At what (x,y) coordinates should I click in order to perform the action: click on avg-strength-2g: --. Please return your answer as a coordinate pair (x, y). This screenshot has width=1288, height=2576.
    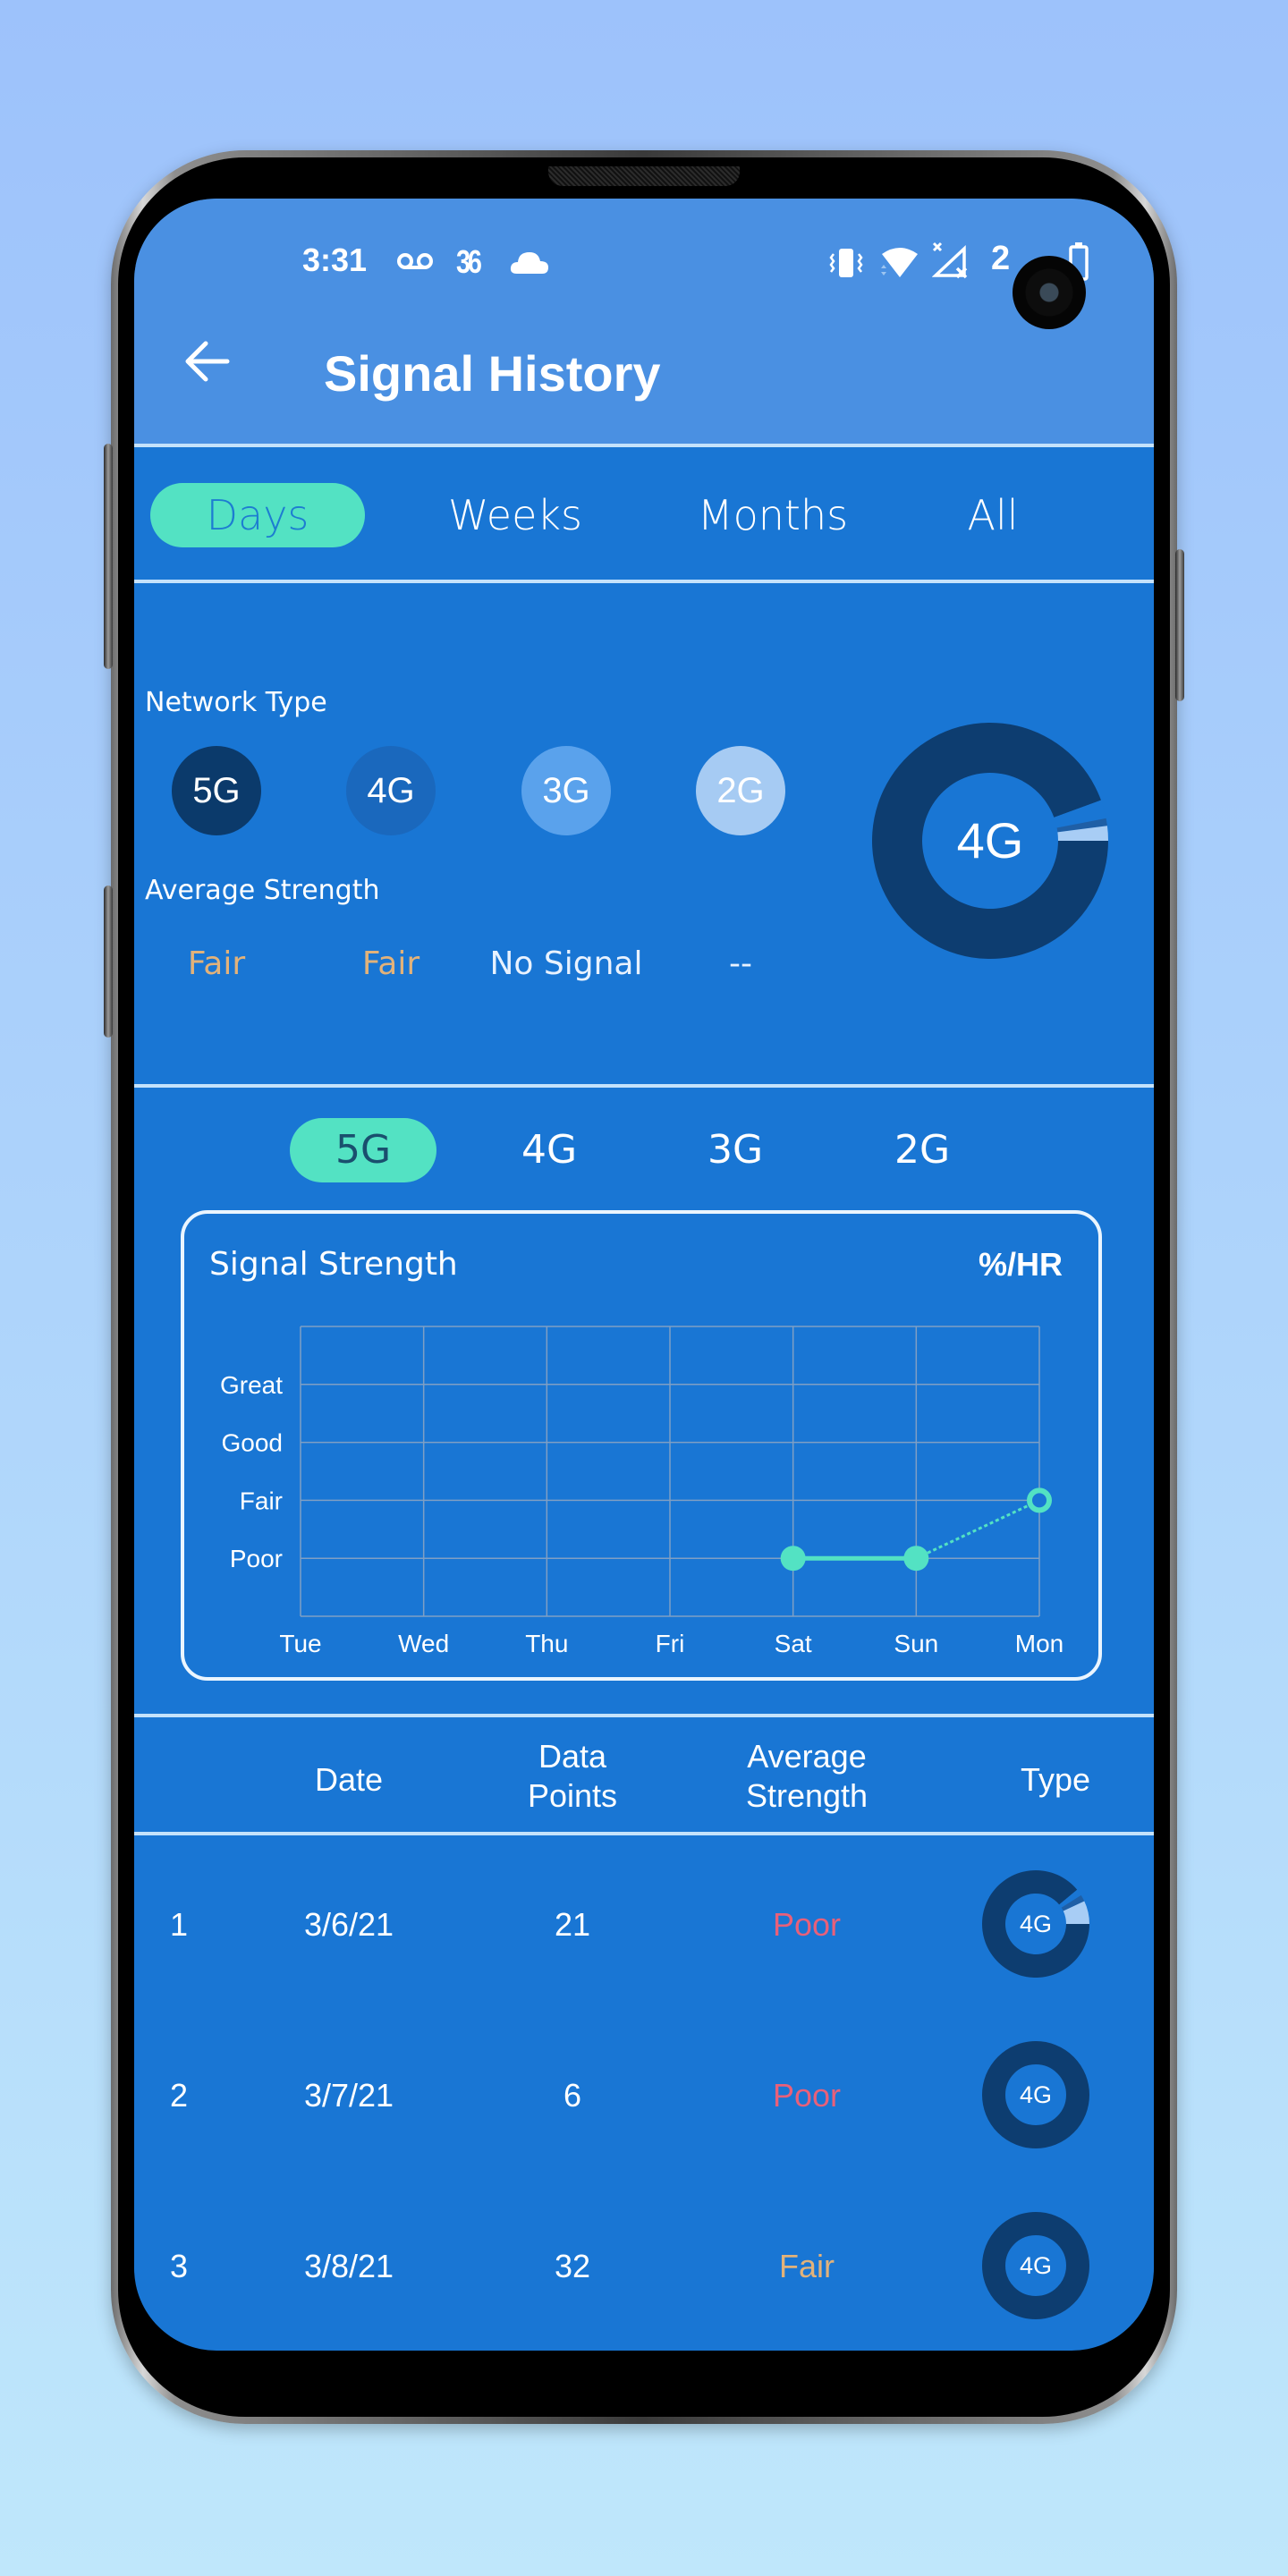
    Looking at the image, I should click on (740, 963).